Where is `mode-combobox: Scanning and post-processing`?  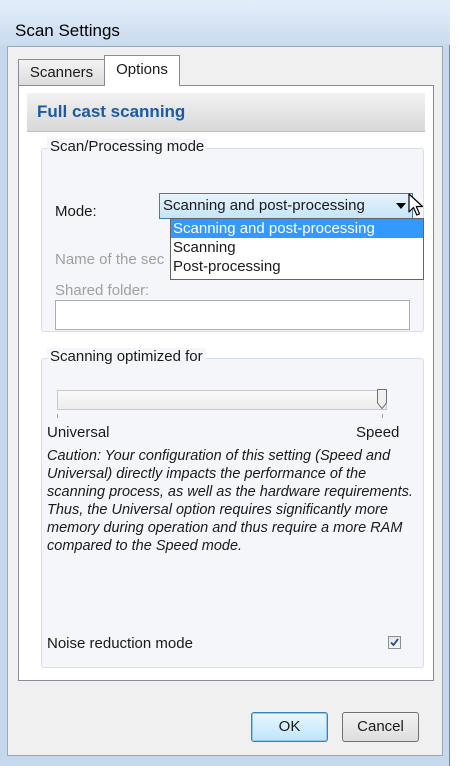 mode-combobox: Scanning and post-processing is located at coordinates (286, 206).